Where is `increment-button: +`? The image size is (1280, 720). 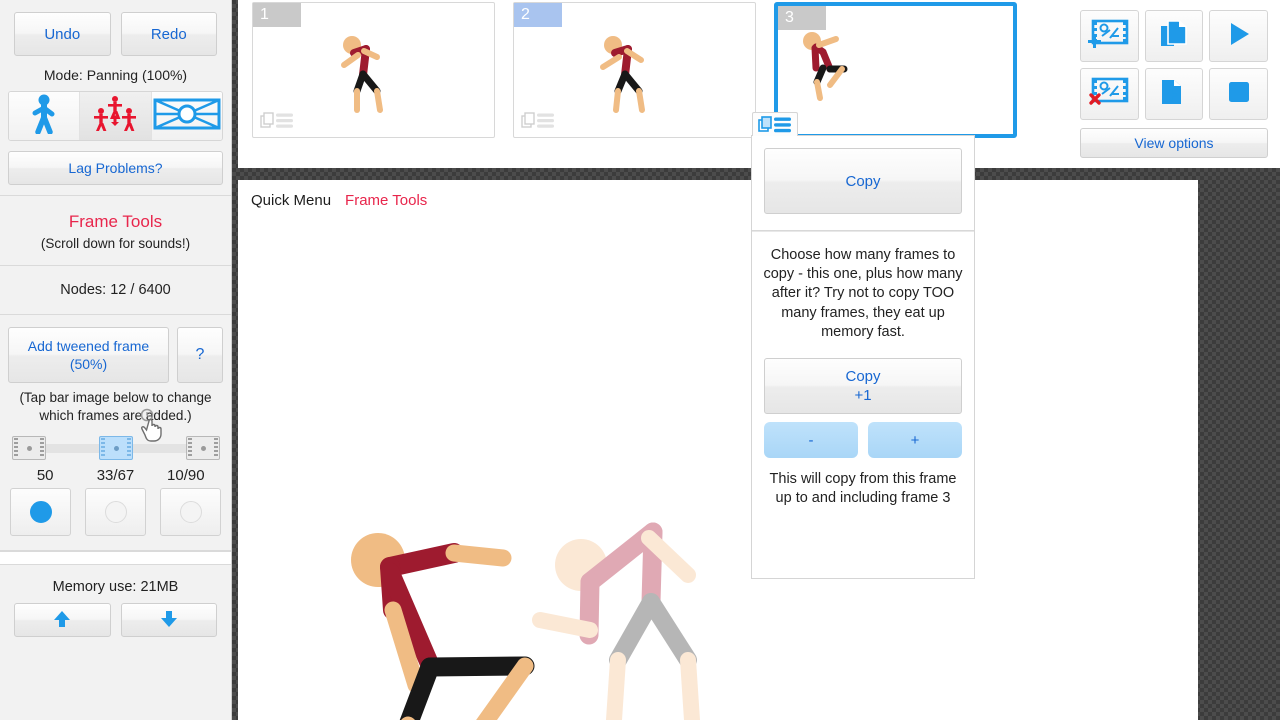 increment-button: + is located at coordinates (915, 440).